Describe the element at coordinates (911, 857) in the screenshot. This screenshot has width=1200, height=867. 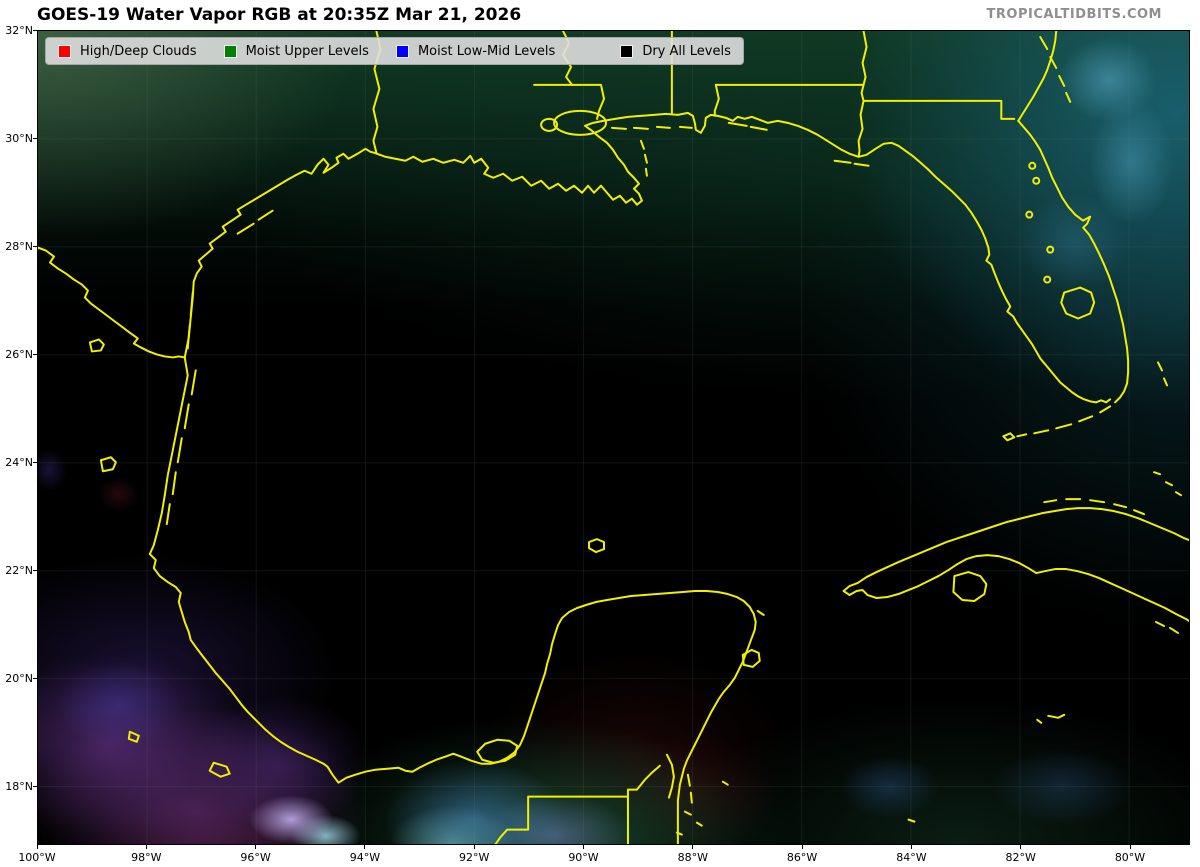
I see `x-axis-label: 84°W` at that location.